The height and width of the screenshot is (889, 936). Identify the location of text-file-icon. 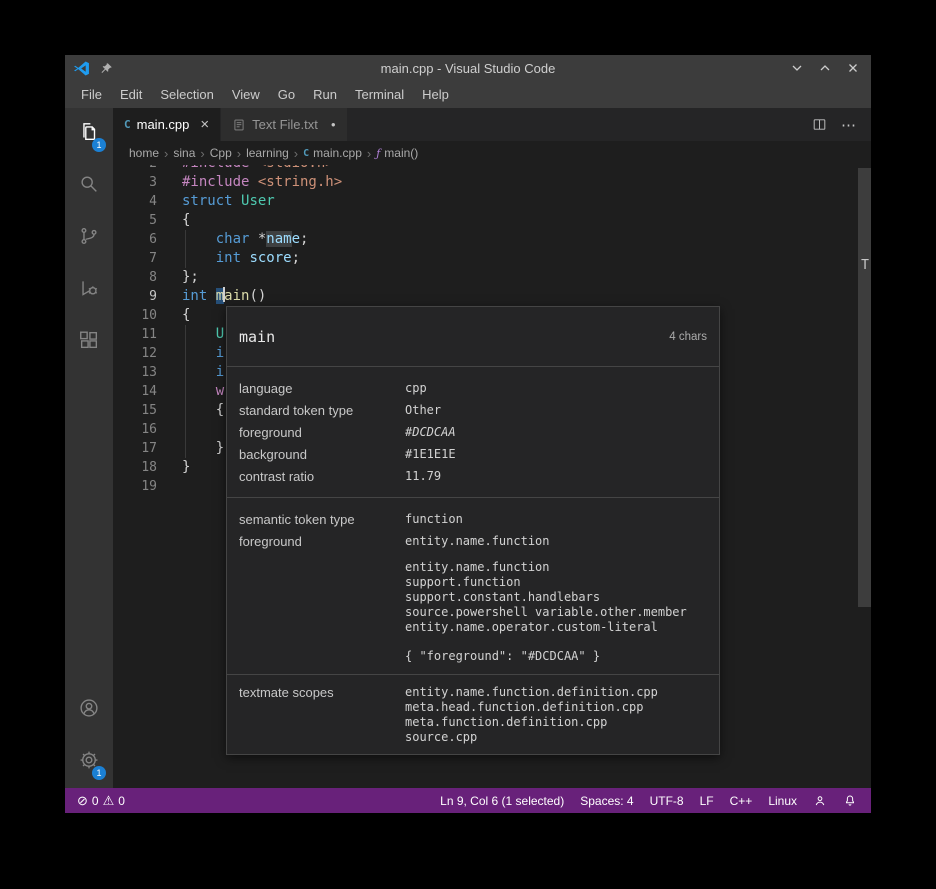
(239, 125).